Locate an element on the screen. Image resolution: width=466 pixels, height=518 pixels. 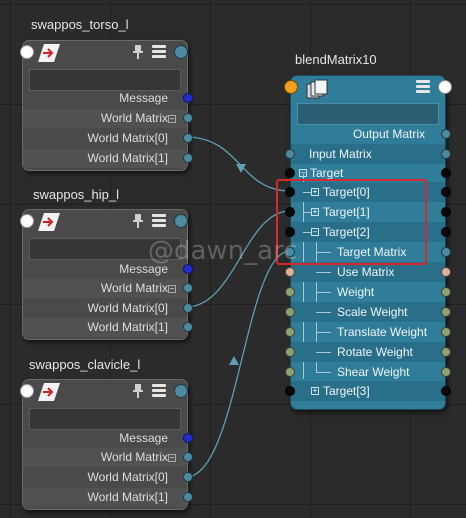
attr-label: Message is located at coordinates (143, 438).